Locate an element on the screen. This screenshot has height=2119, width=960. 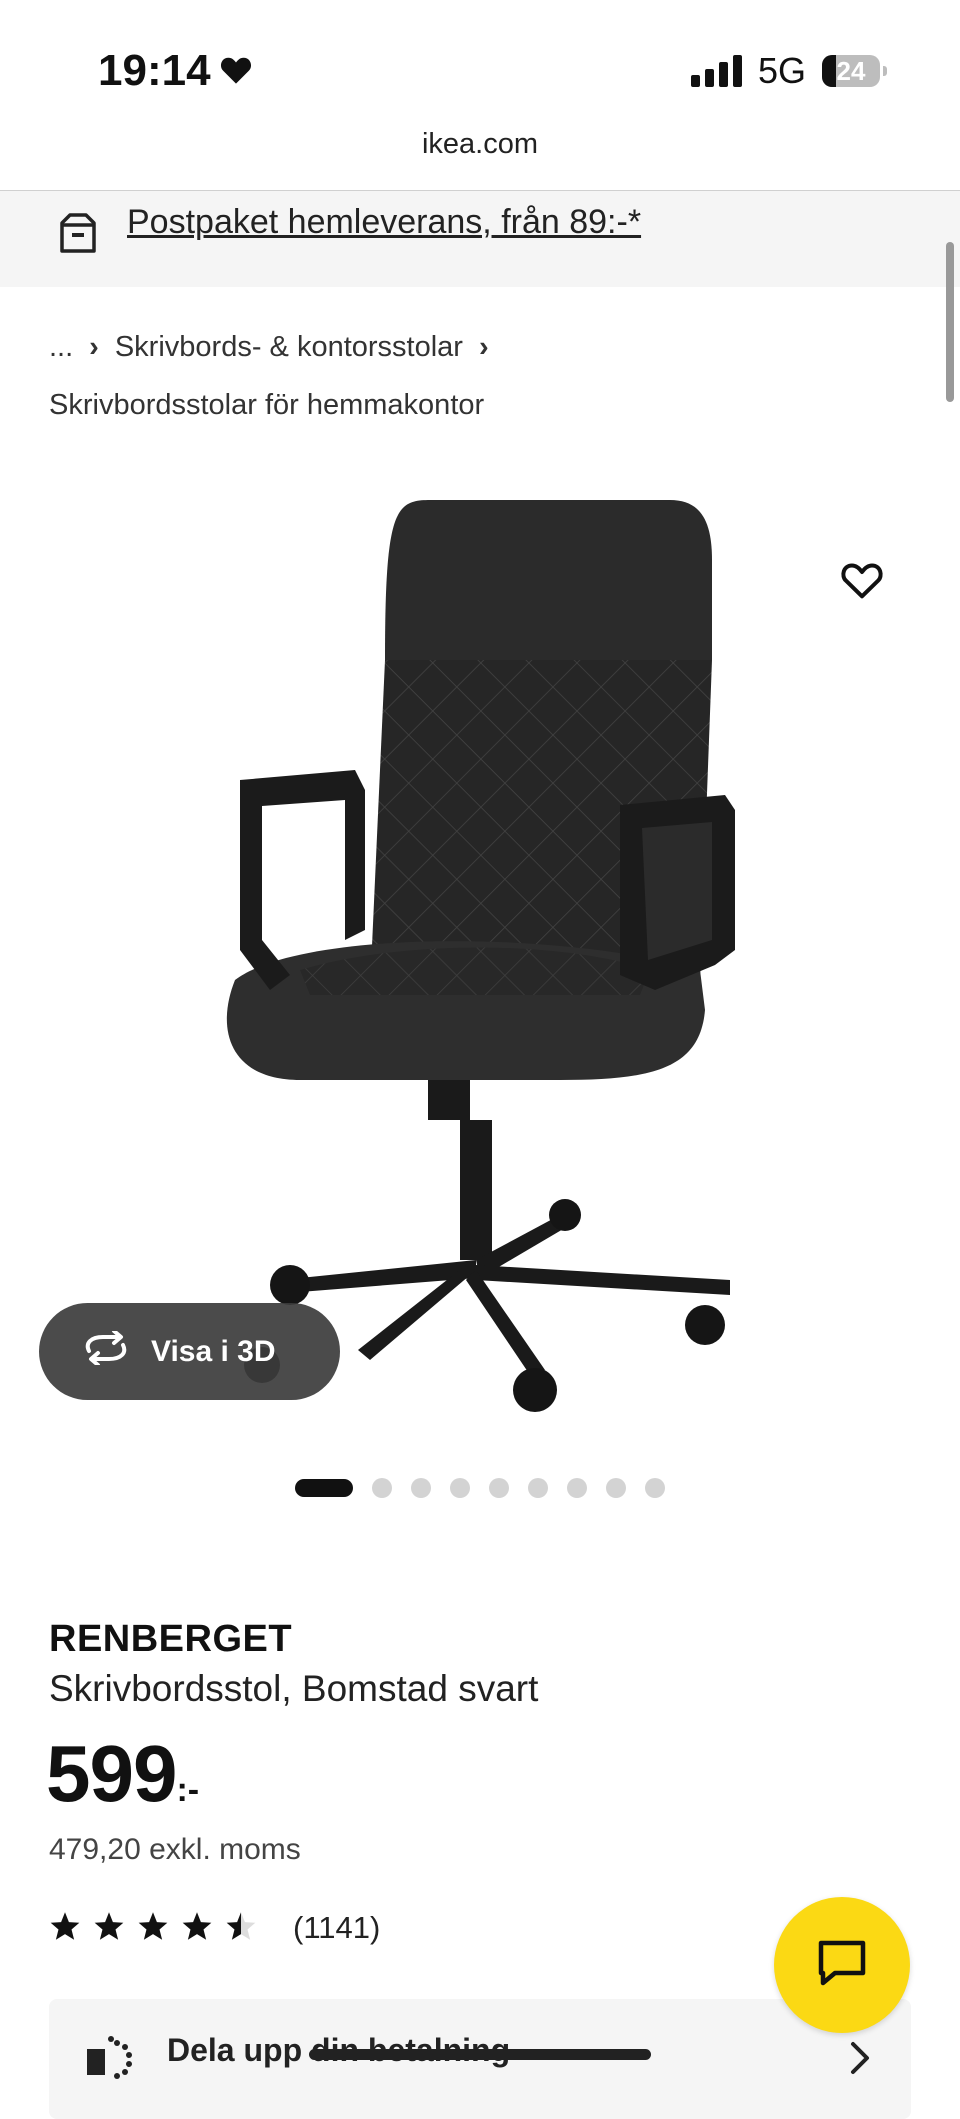
rotate-3d-icon is located at coordinates (106, 1350).